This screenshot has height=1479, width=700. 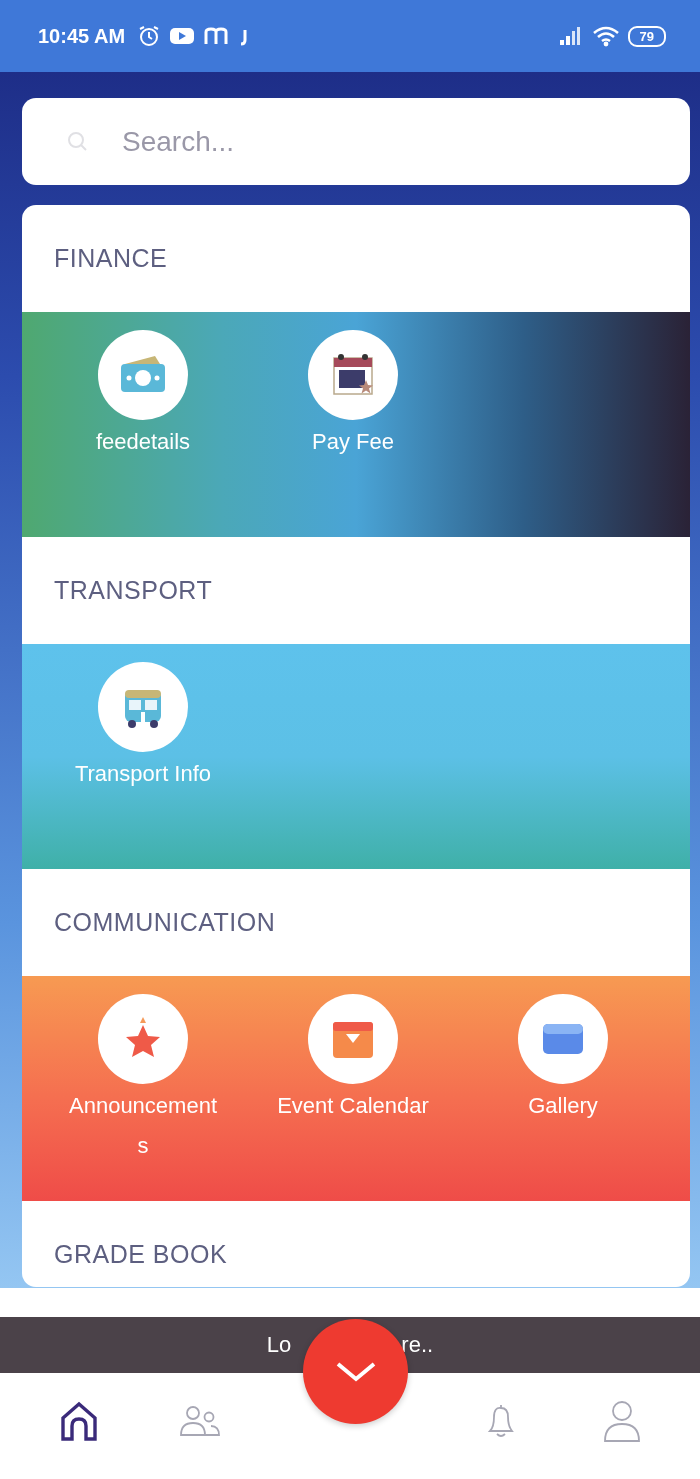 I want to click on video-icon, so click(x=182, y=36).